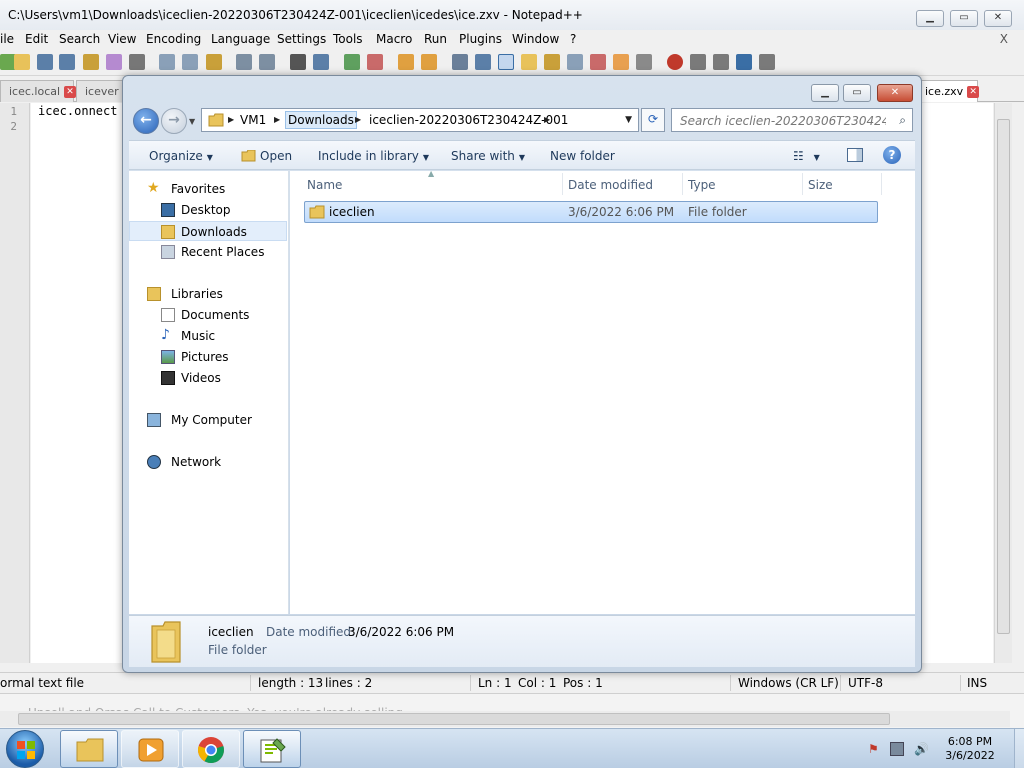 Image resolution: width=1024 pixels, height=768 pixels. What do you see at coordinates (45, 62) in the screenshot?
I see `save-icon` at bounding box center [45, 62].